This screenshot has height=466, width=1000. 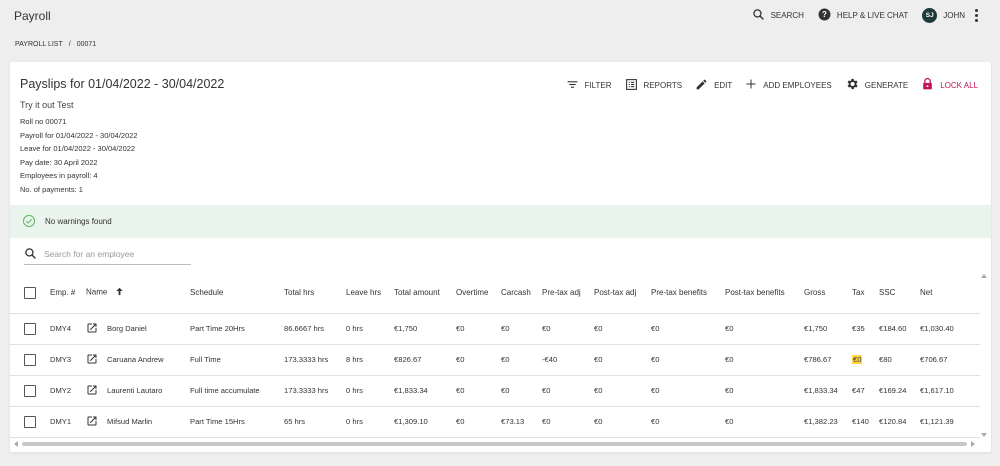 What do you see at coordinates (872, 15) in the screenshot?
I see `help-label: HELP & LIVE CHAT` at bounding box center [872, 15].